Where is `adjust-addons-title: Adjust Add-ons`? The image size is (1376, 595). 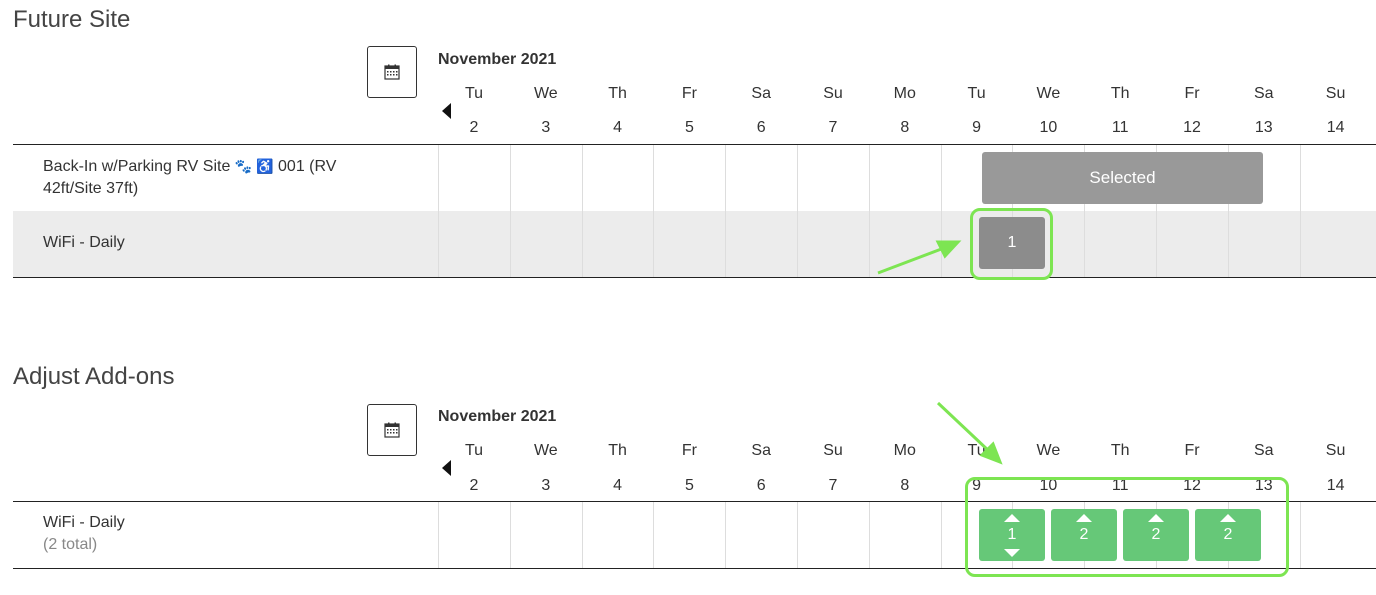
adjust-addons-title: Adjust Add-ons is located at coordinates (94, 376).